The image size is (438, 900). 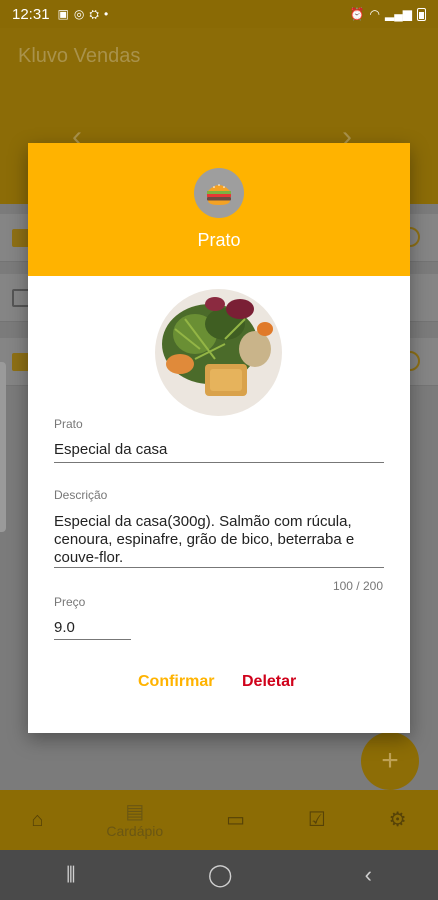 What do you see at coordinates (176, 682) in the screenshot?
I see `confirm-button: Confirmar` at bounding box center [176, 682].